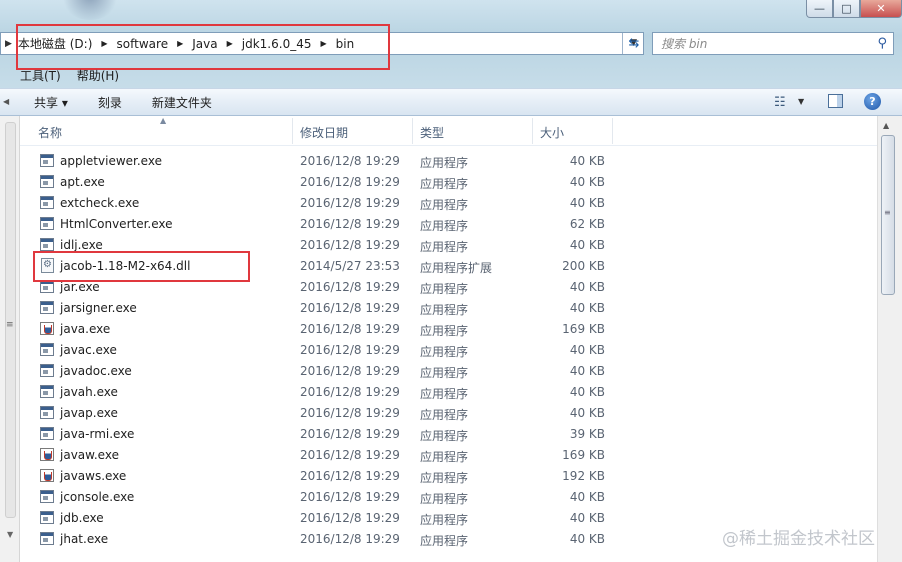 Image resolution: width=902 pixels, height=562 pixels. I want to click on file-row: appletviewer.exe 2016/12/8 19:29 应用程序 40 KB, so click(448, 161).